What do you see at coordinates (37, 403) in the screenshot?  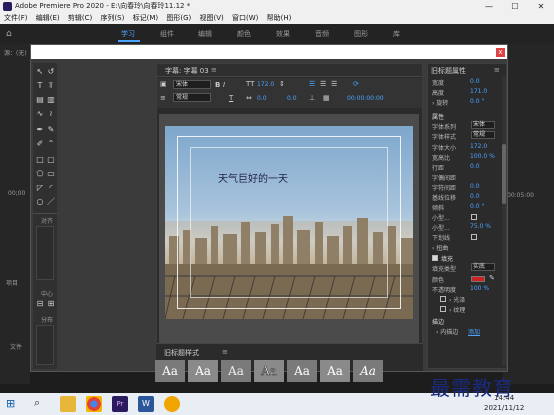 I see `search-icon: ⌕` at bounding box center [37, 403].